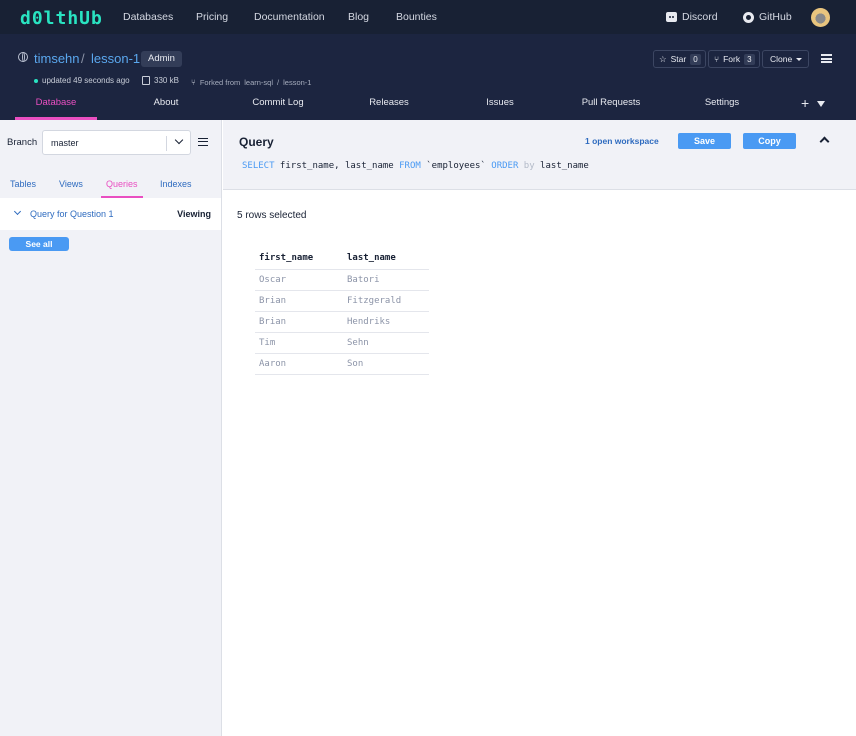 This screenshot has height=736, width=856. I want to click on see-all-button: See all, so click(39, 244).